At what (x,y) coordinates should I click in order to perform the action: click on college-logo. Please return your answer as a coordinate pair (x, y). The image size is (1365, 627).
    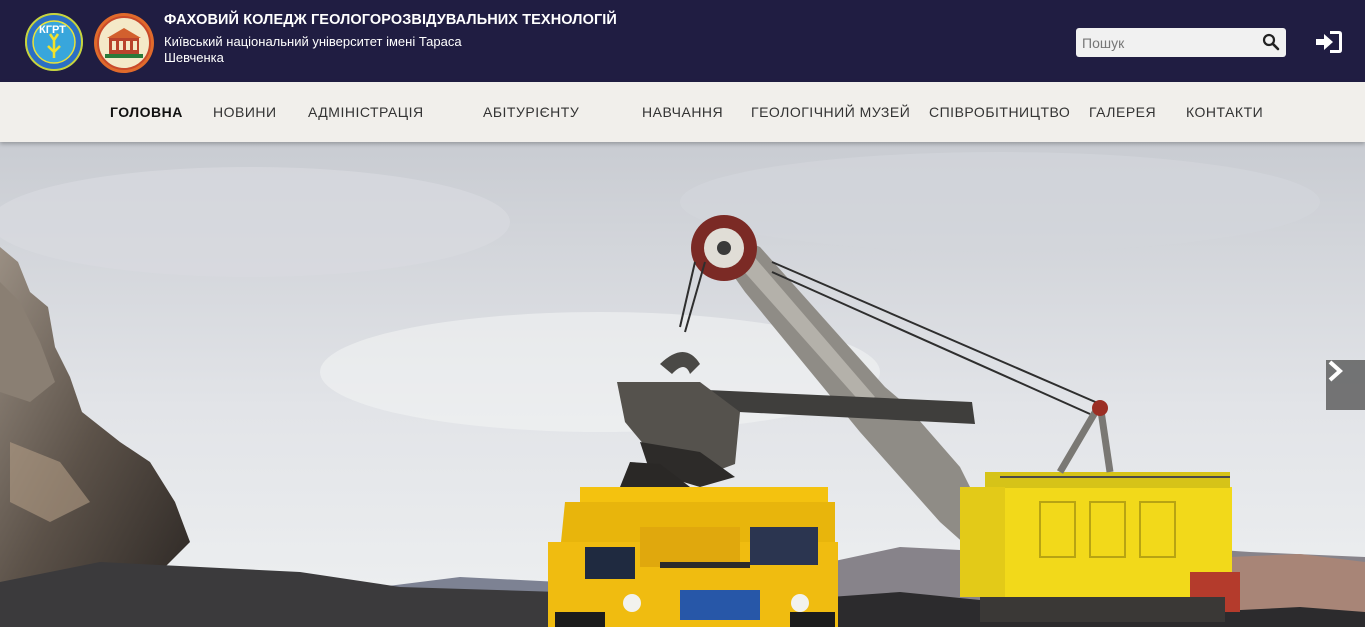
    Looking at the image, I should click on (54, 42).